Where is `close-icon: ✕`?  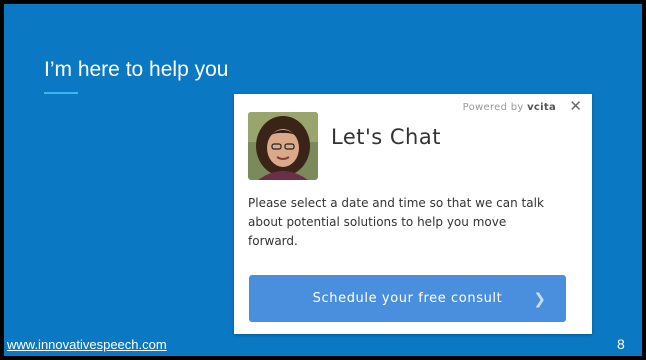
close-icon: ✕ is located at coordinates (575, 106).